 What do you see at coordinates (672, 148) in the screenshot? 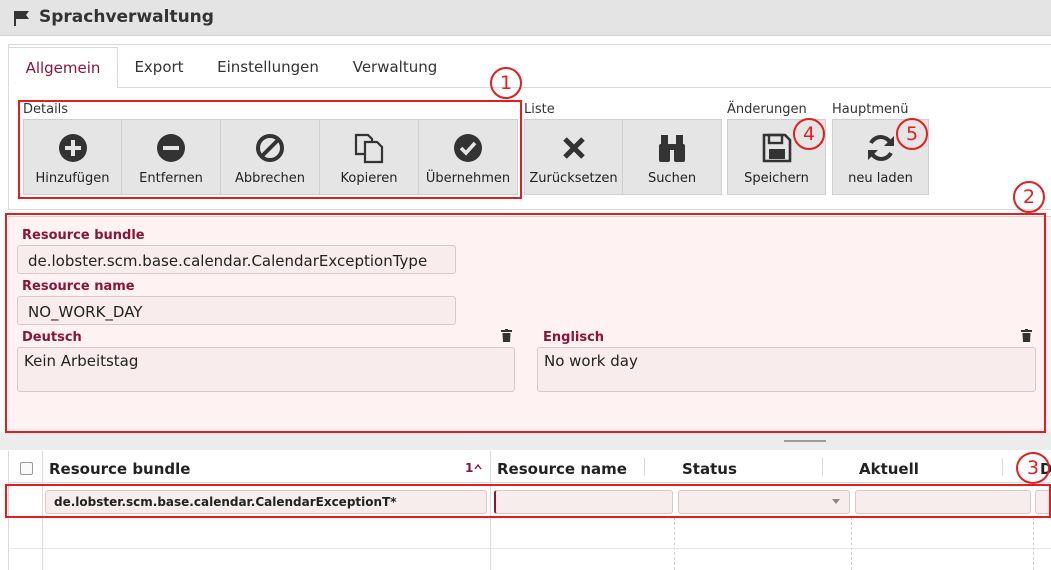
I see `binoculars-icon` at bounding box center [672, 148].